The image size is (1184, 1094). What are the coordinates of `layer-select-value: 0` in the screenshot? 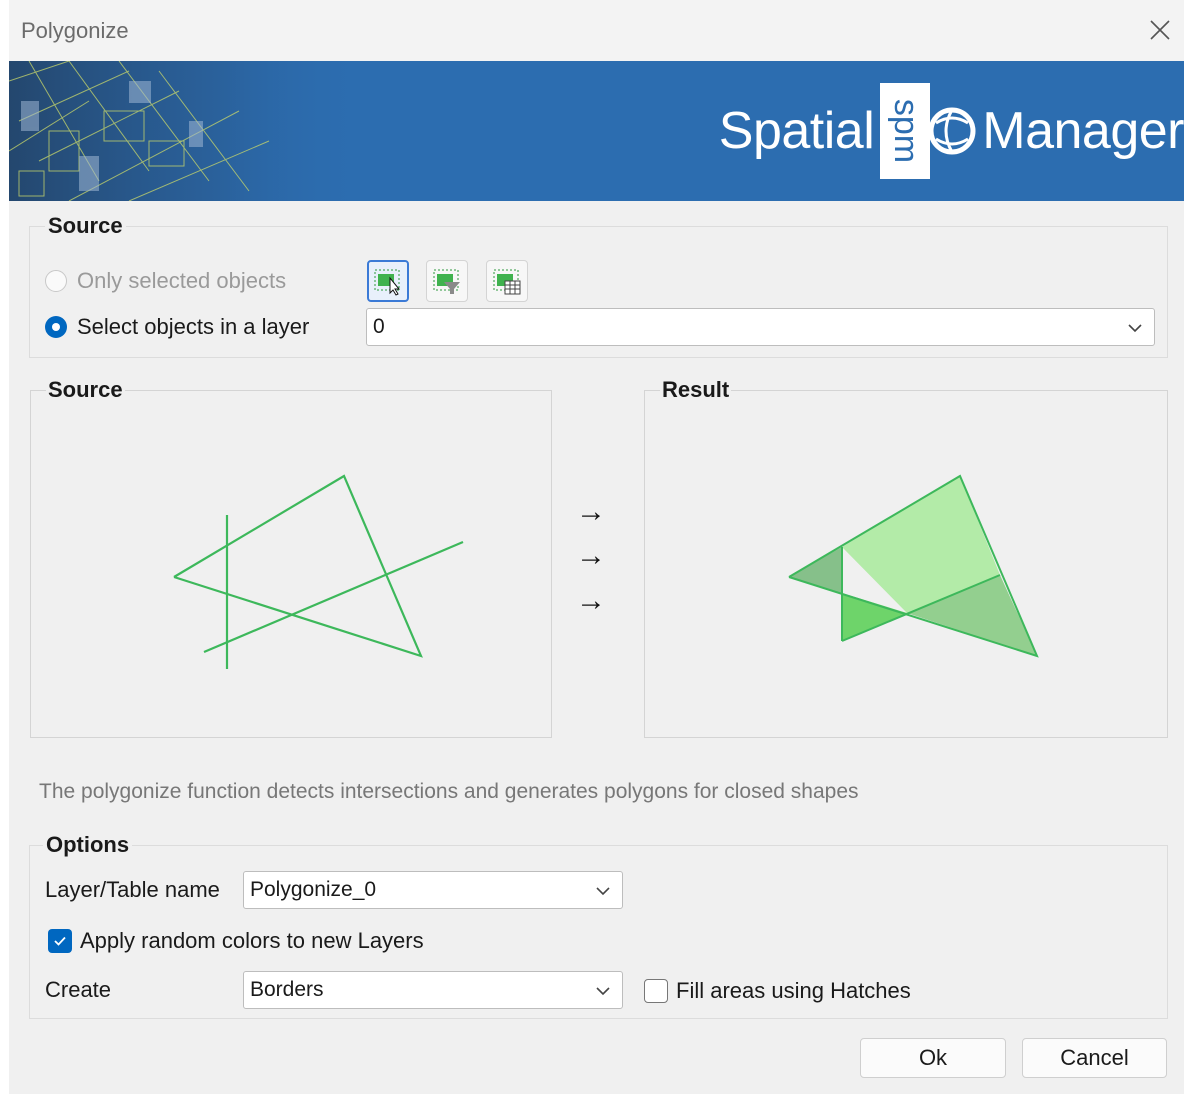 It's located at (379, 326).